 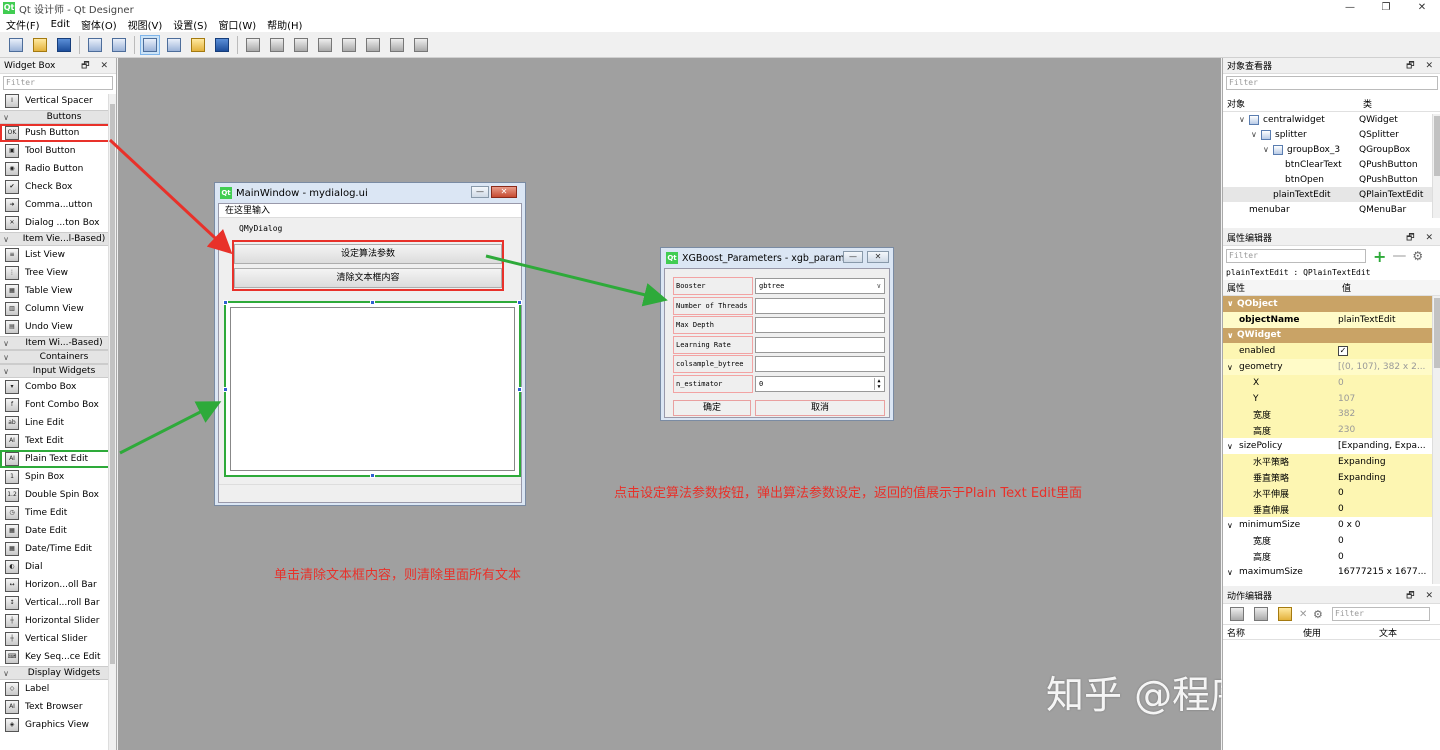 What do you see at coordinates (58, 205) in the screenshot?
I see `widget-item: ➜ Comma...utton` at bounding box center [58, 205].